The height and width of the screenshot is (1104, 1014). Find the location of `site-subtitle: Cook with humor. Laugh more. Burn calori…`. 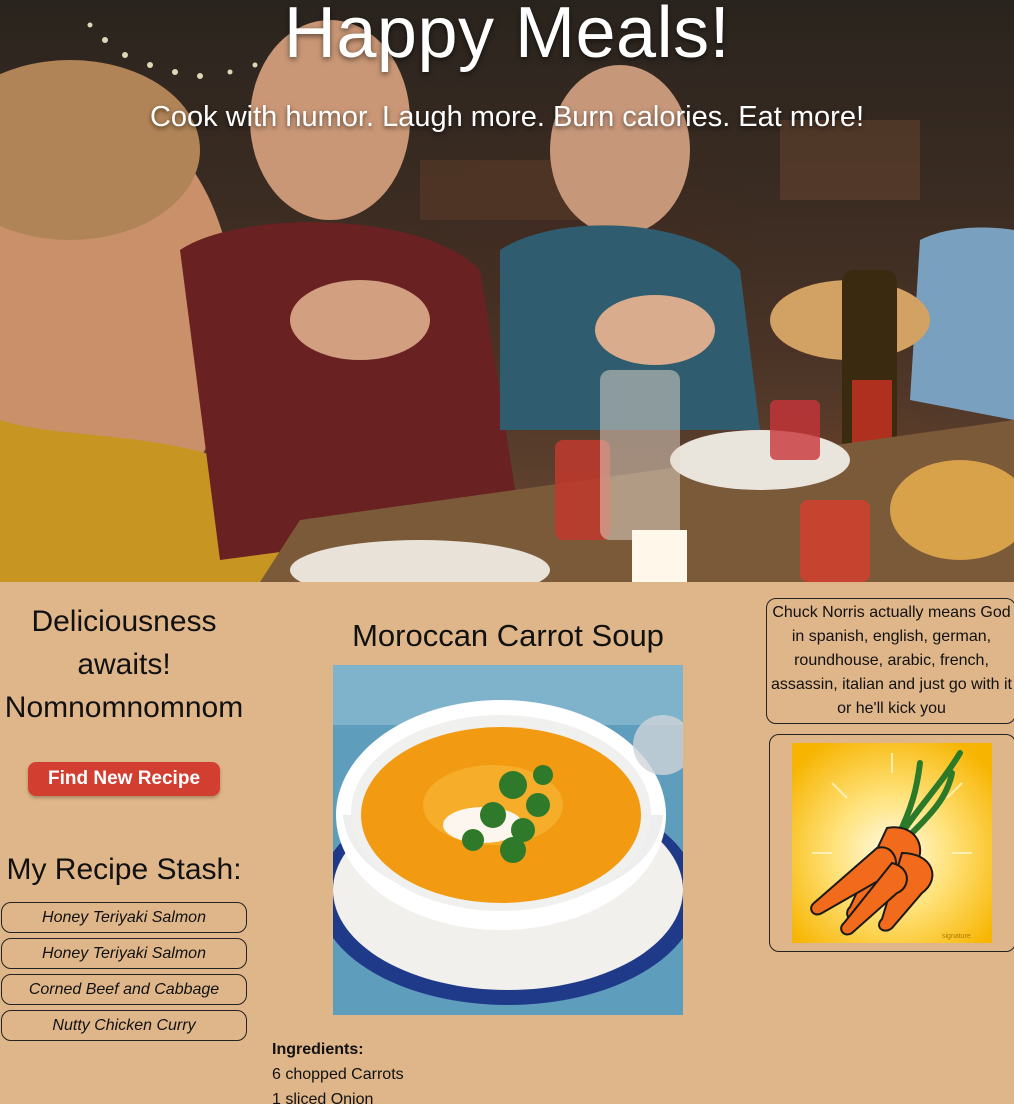

site-subtitle: Cook with humor. Laugh more. Burn calori… is located at coordinates (507, 117).